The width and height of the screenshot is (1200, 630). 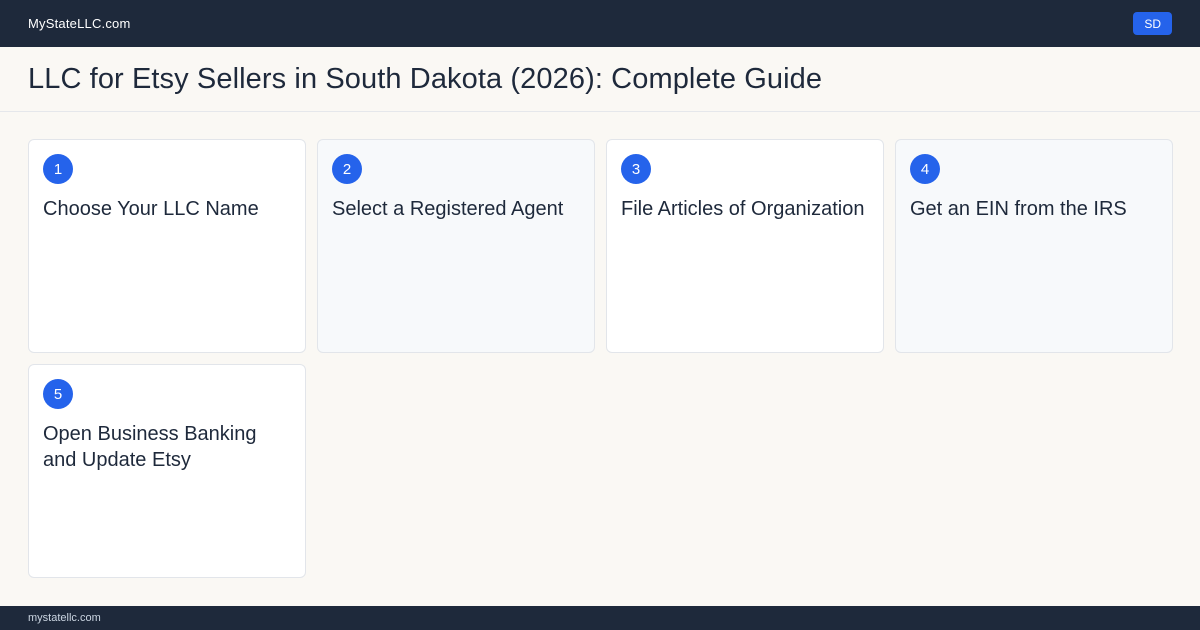 I want to click on footer-domain: mystatellc.com, so click(x=64, y=618).